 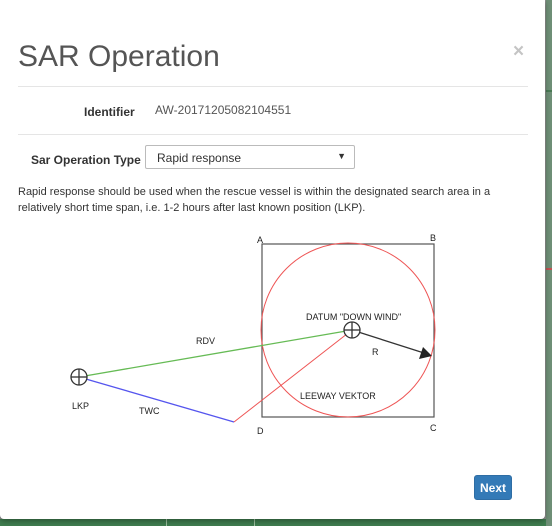 What do you see at coordinates (149, 411) in the screenshot?
I see `twc-label: TWC` at bounding box center [149, 411].